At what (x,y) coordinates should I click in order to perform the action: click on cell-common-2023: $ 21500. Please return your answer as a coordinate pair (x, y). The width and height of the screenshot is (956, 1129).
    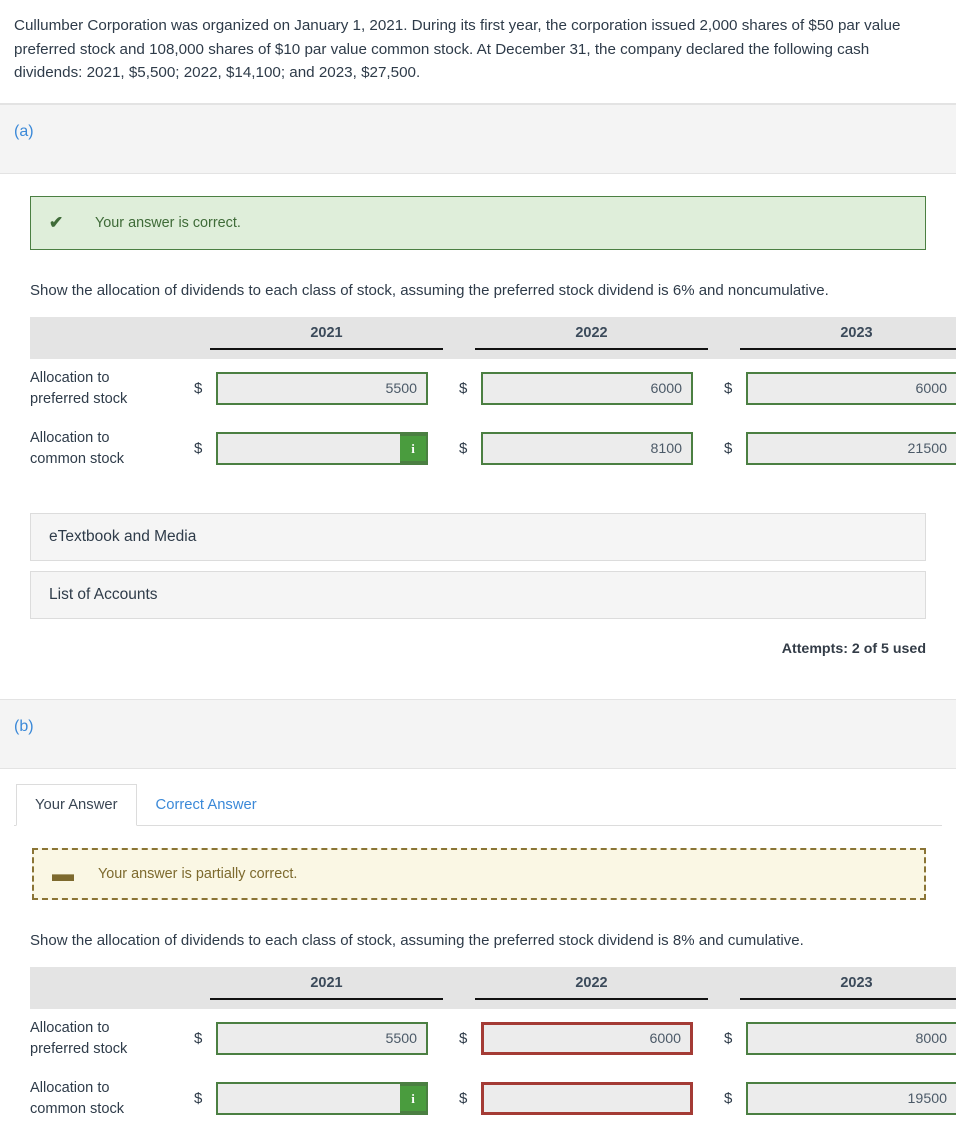
    Looking at the image, I should click on (838, 449).